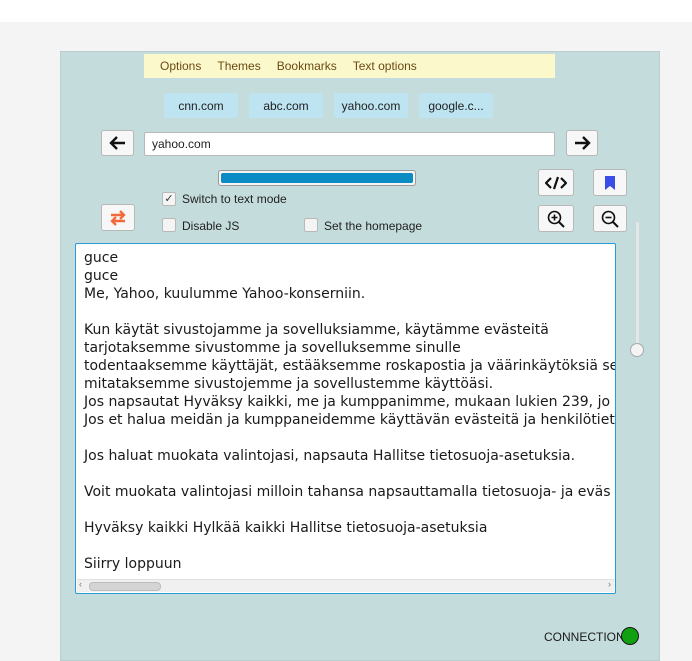 The image size is (692, 661). I want to click on zoom-in-icon, so click(556, 219).